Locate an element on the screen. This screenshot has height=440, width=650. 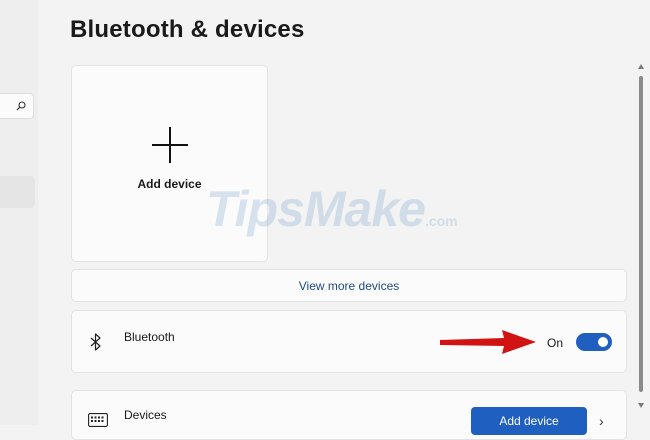
watermark-suffix: .com is located at coordinates (441, 221).